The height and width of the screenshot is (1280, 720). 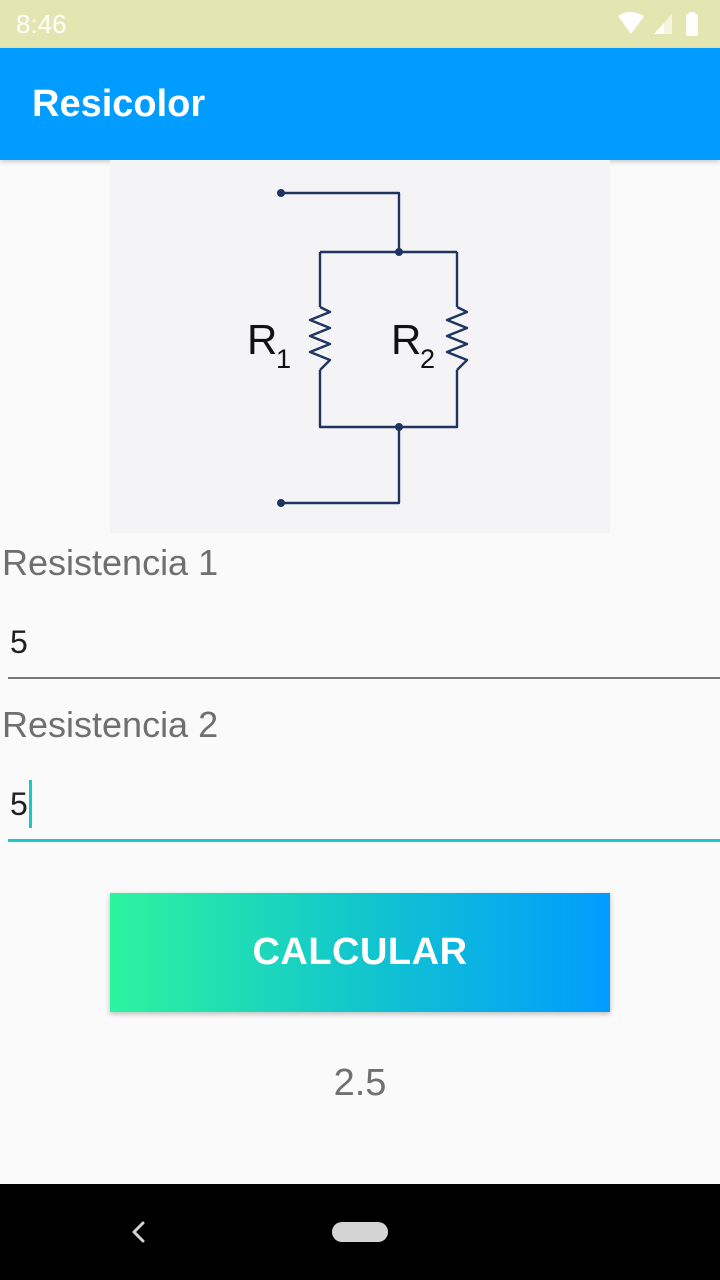 What do you see at coordinates (406, 339) in the screenshot?
I see `r2-label: R` at bounding box center [406, 339].